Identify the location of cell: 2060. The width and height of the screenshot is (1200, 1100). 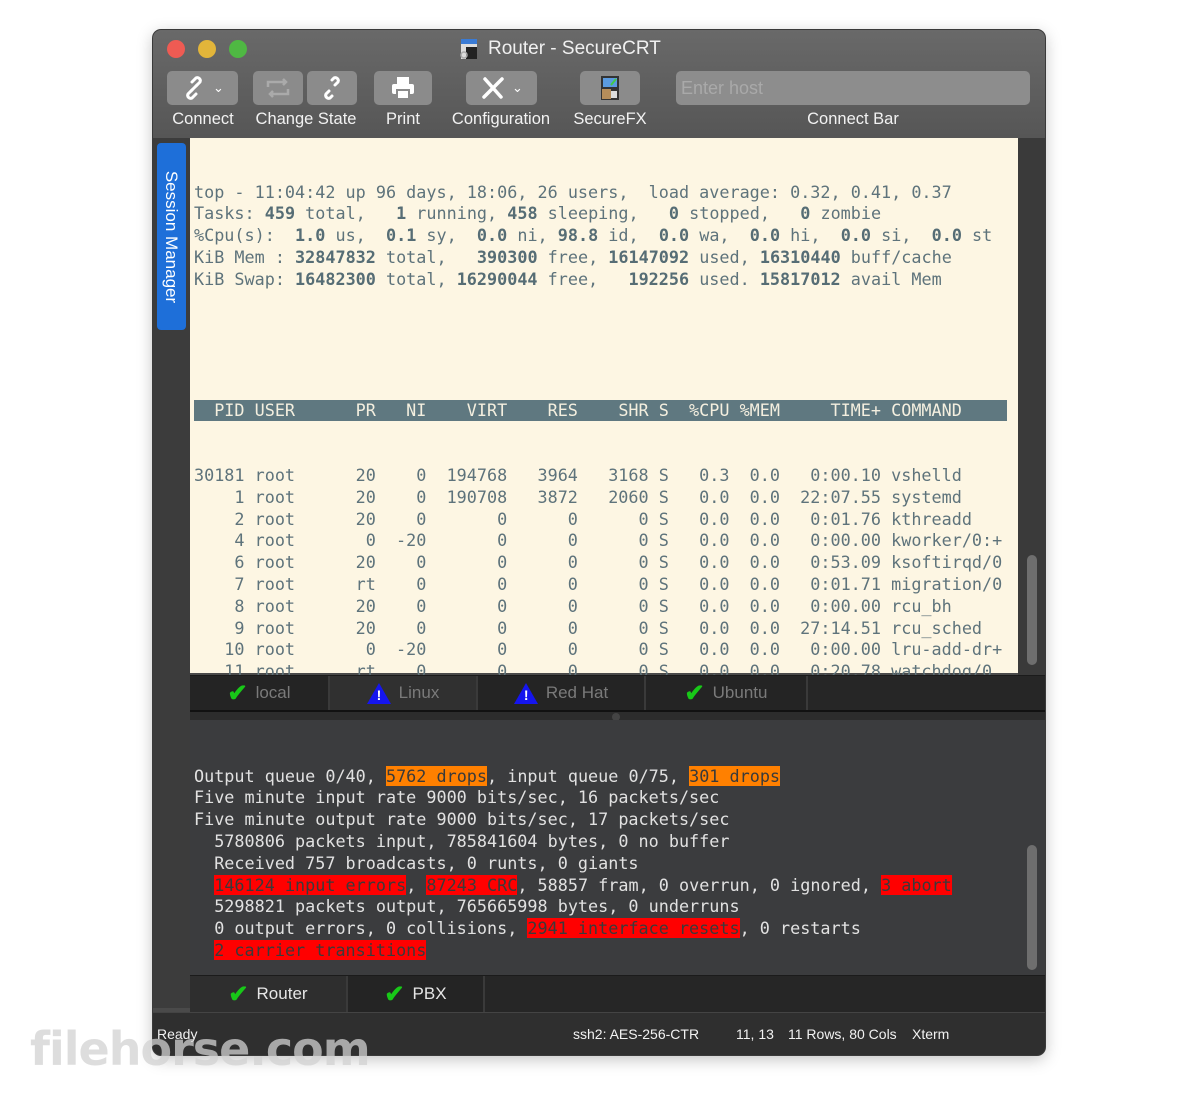
(628, 496).